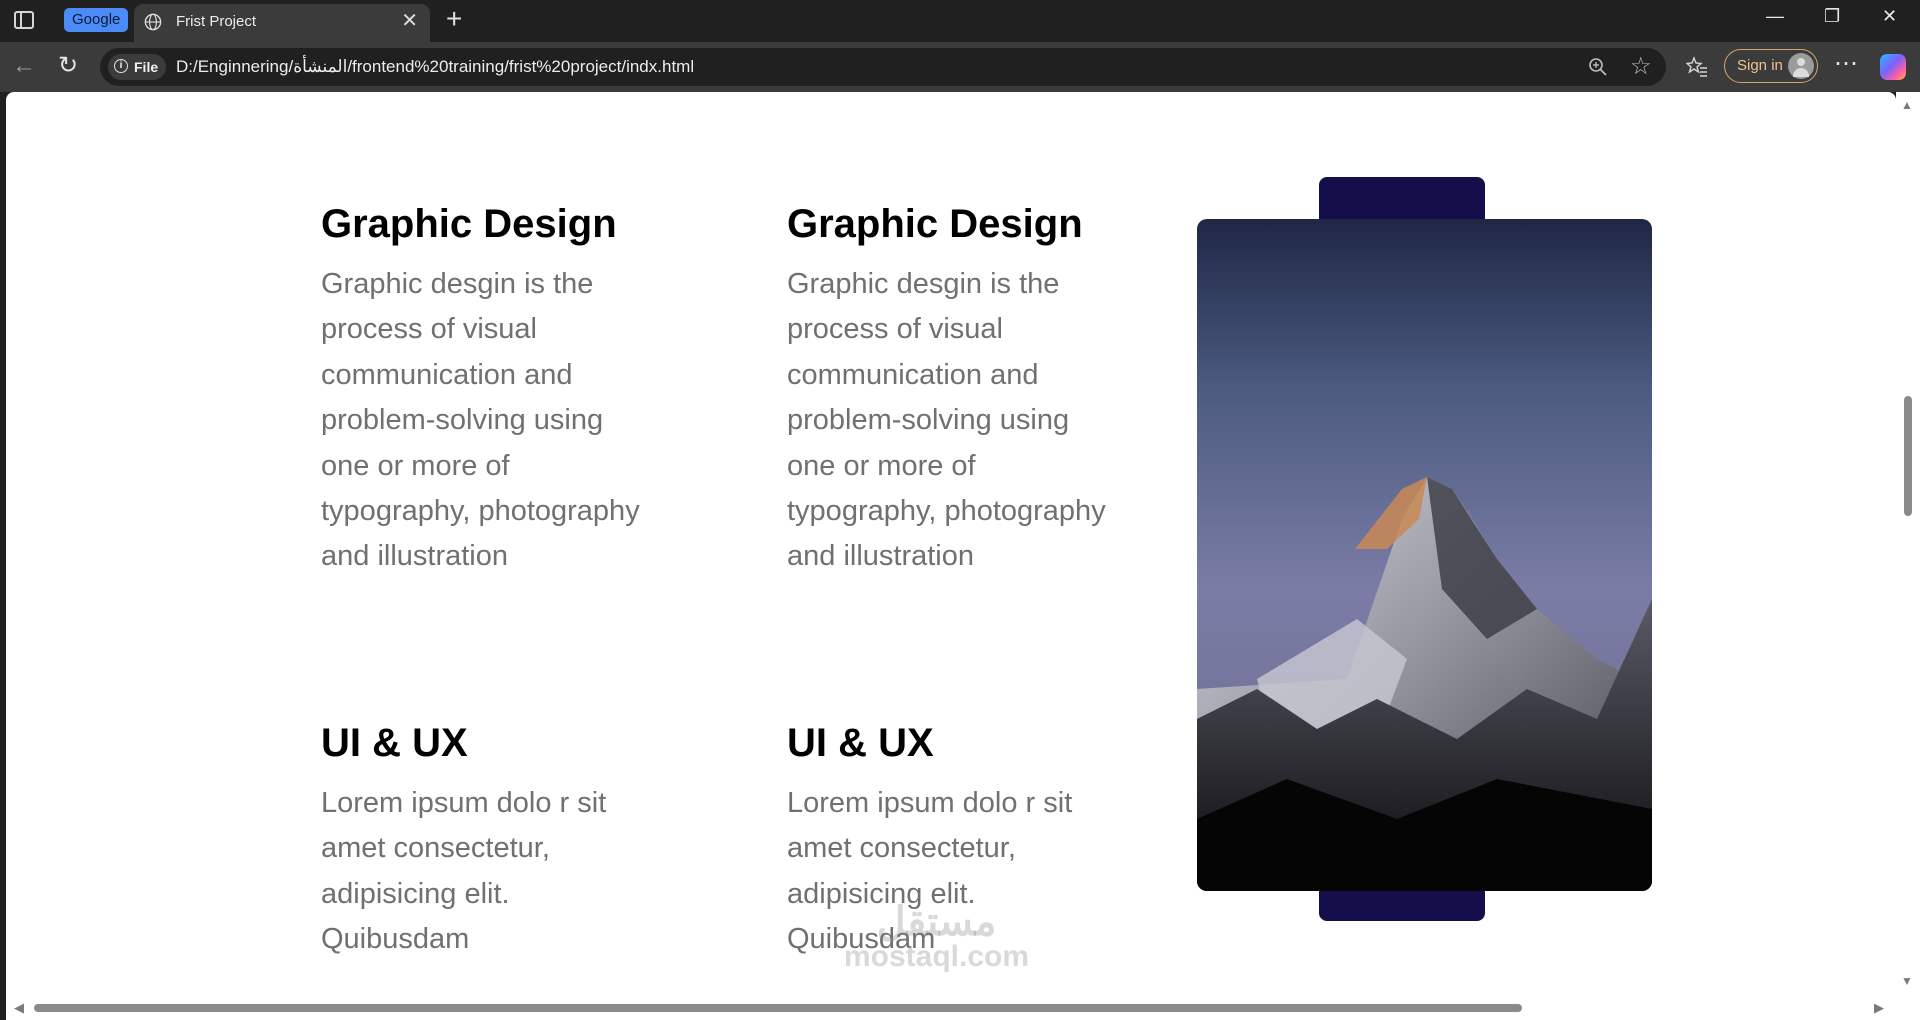 The image size is (1920, 1020). I want to click on watermark-latin: mostaql.com, so click(937, 956).